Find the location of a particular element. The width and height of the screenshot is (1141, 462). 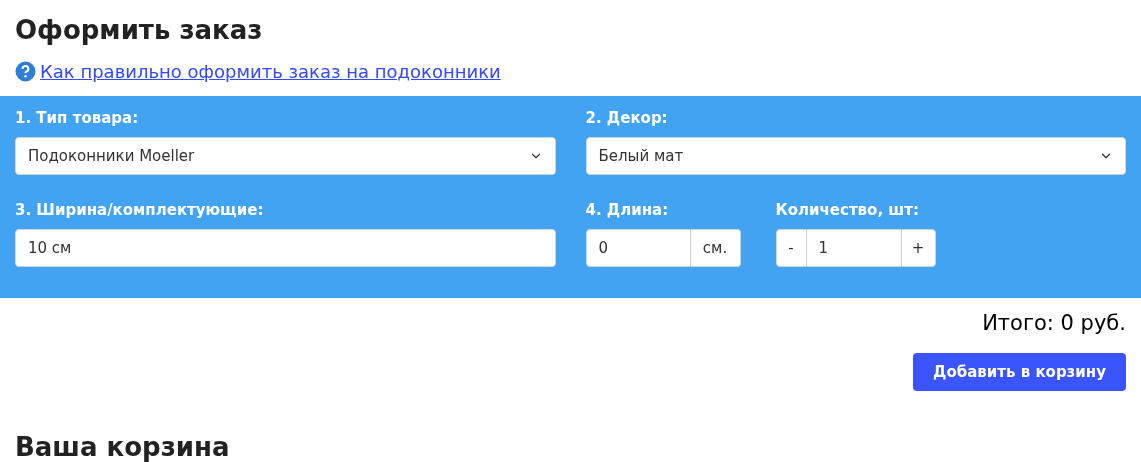

add-to-cart-button: Добавить в корзину is located at coordinates (1019, 372).